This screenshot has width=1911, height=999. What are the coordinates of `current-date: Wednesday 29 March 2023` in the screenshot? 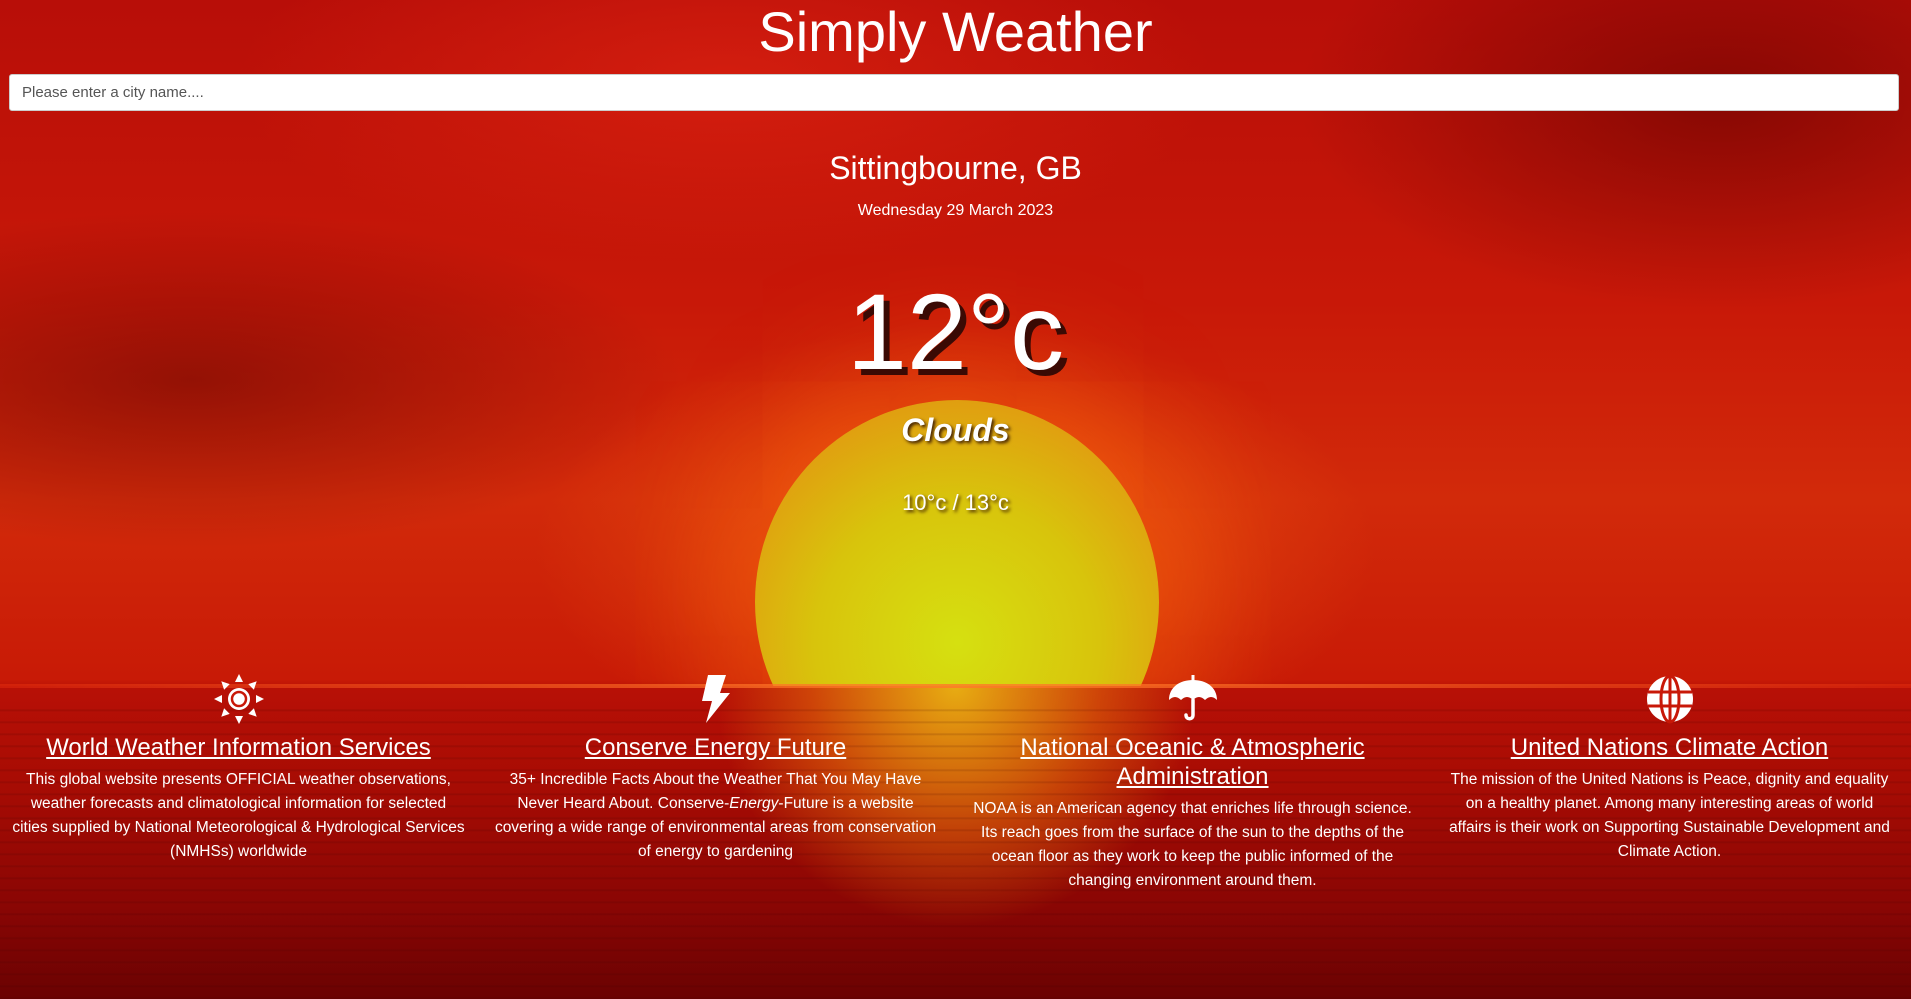 It's located at (955, 210).